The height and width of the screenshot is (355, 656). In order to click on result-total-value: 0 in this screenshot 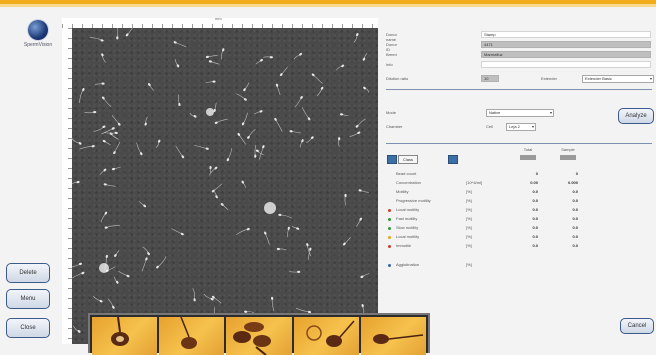, I will do `click(536, 173)`.